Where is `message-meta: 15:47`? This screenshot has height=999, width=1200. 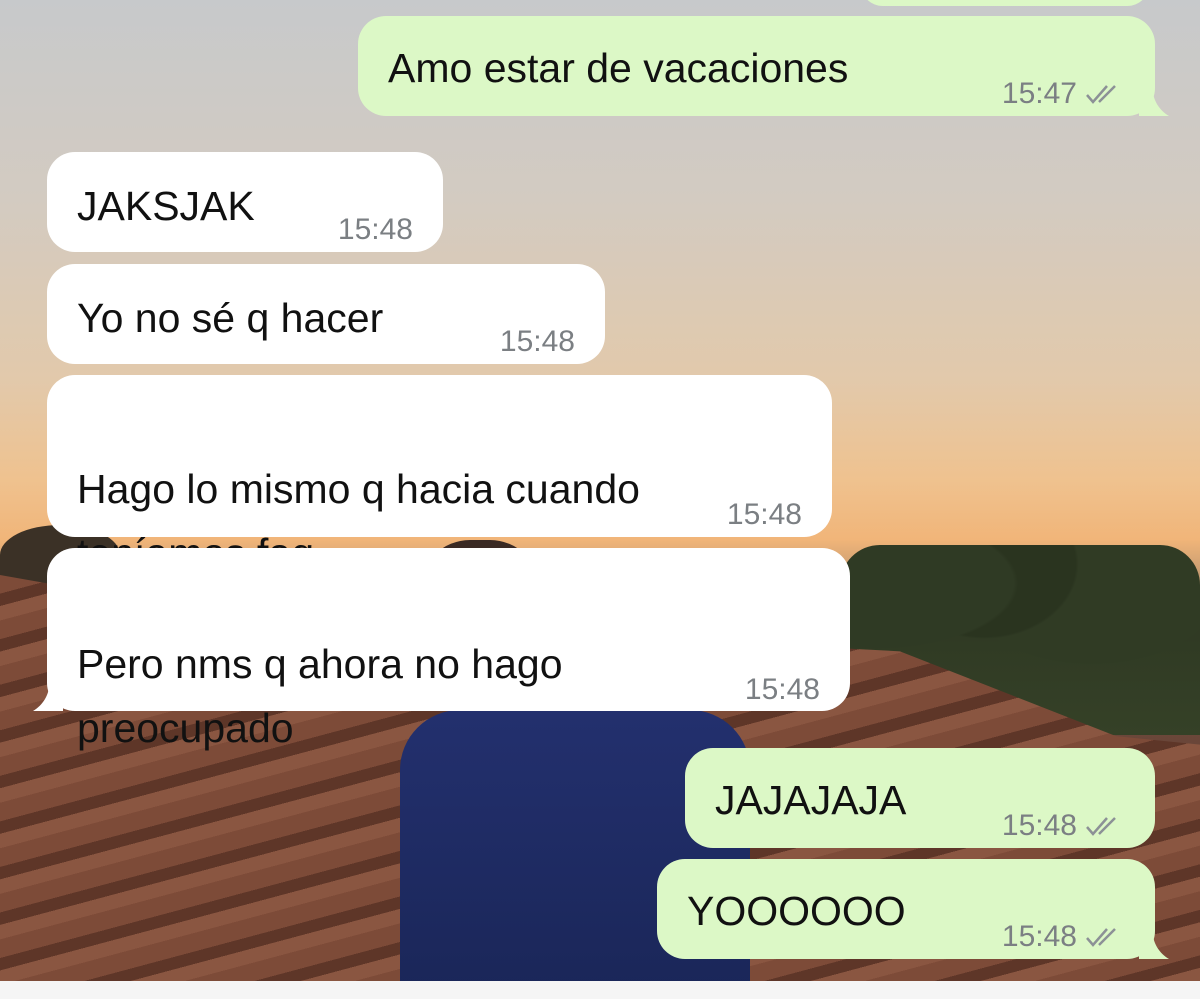
message-meta: 15:47 is located at coordinates (1063, 94).